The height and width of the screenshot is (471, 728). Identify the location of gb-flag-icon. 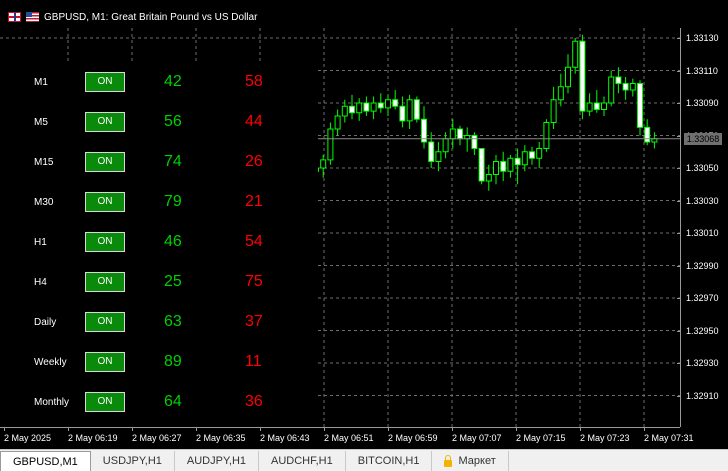
(14, 17).